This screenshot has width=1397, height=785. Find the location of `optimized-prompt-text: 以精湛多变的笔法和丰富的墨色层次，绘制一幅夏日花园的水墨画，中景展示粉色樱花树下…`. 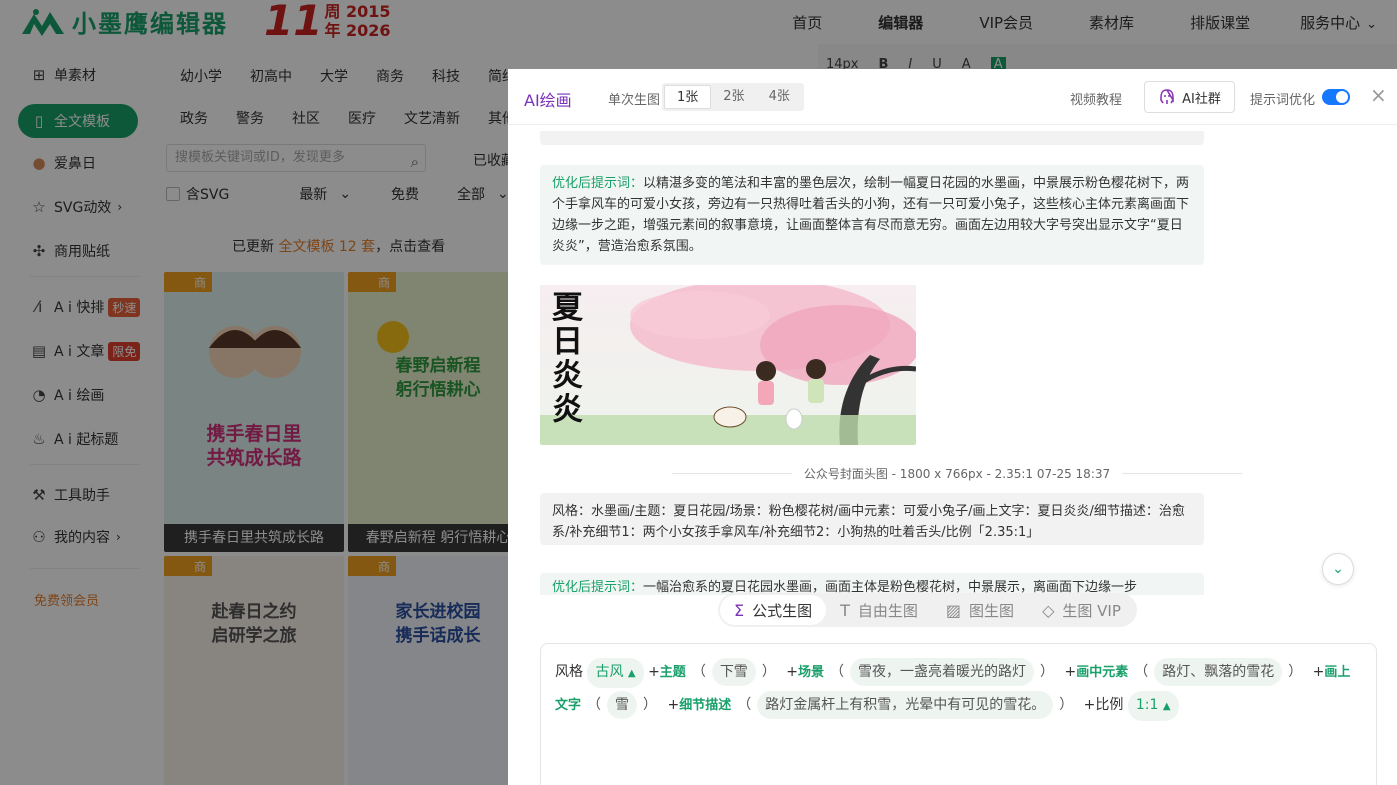

optimized-prompt-text: 以精湛多变的笔法和丰富的墨色层次，绘制一幅夏日花园的水墨画，中景展示粉色樱花树下… is located at coordinates (871, 215).